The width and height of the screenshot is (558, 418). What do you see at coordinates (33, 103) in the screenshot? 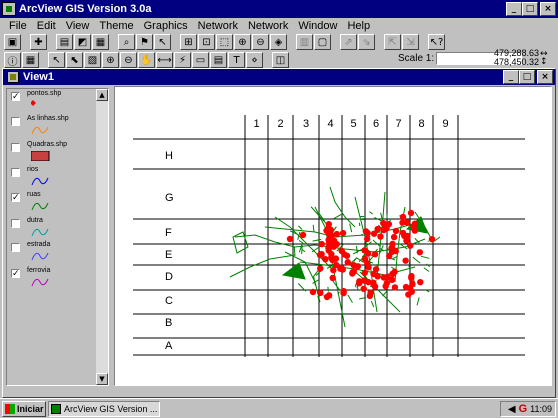
I see `point-symbol-icon` at bounding box center [33, 103].